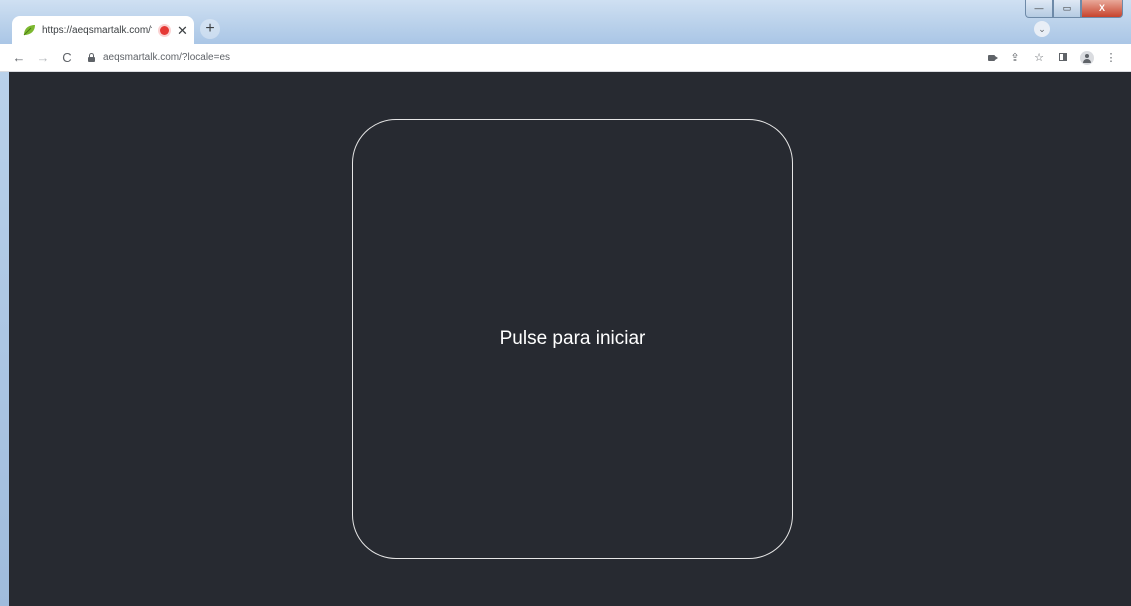  Describe the element at coordinates (1087, 57) in the screenshot. I see `profile-avatar-icon` at that location.